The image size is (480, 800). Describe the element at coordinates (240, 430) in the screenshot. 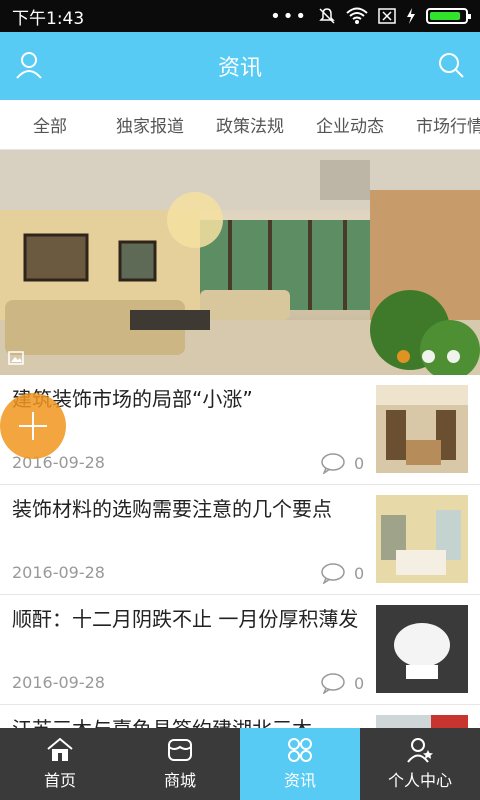

I see `list-item: 建筑装饰市场的局部“小涨” 2016-09-28 0` at that location.